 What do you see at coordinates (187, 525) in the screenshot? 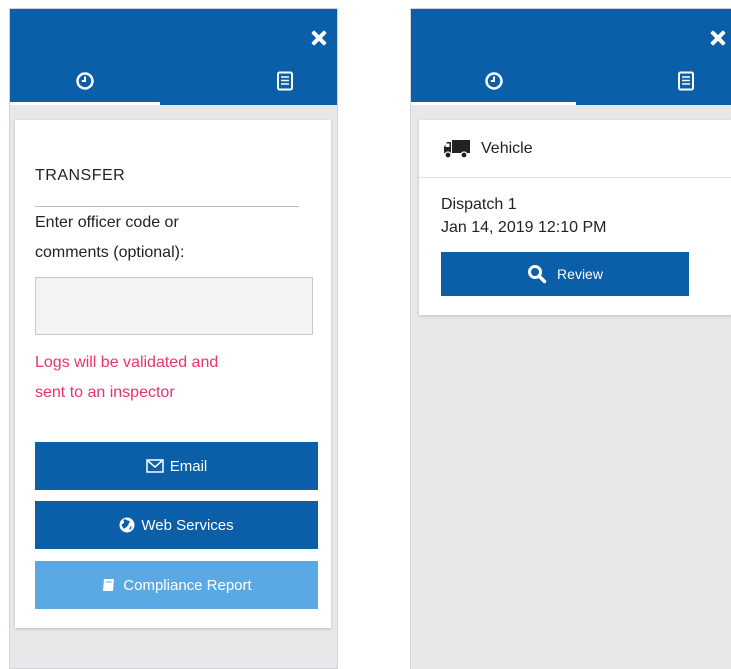
I see `web-services-button-label: Web Services` at bounding box center [187, 525].